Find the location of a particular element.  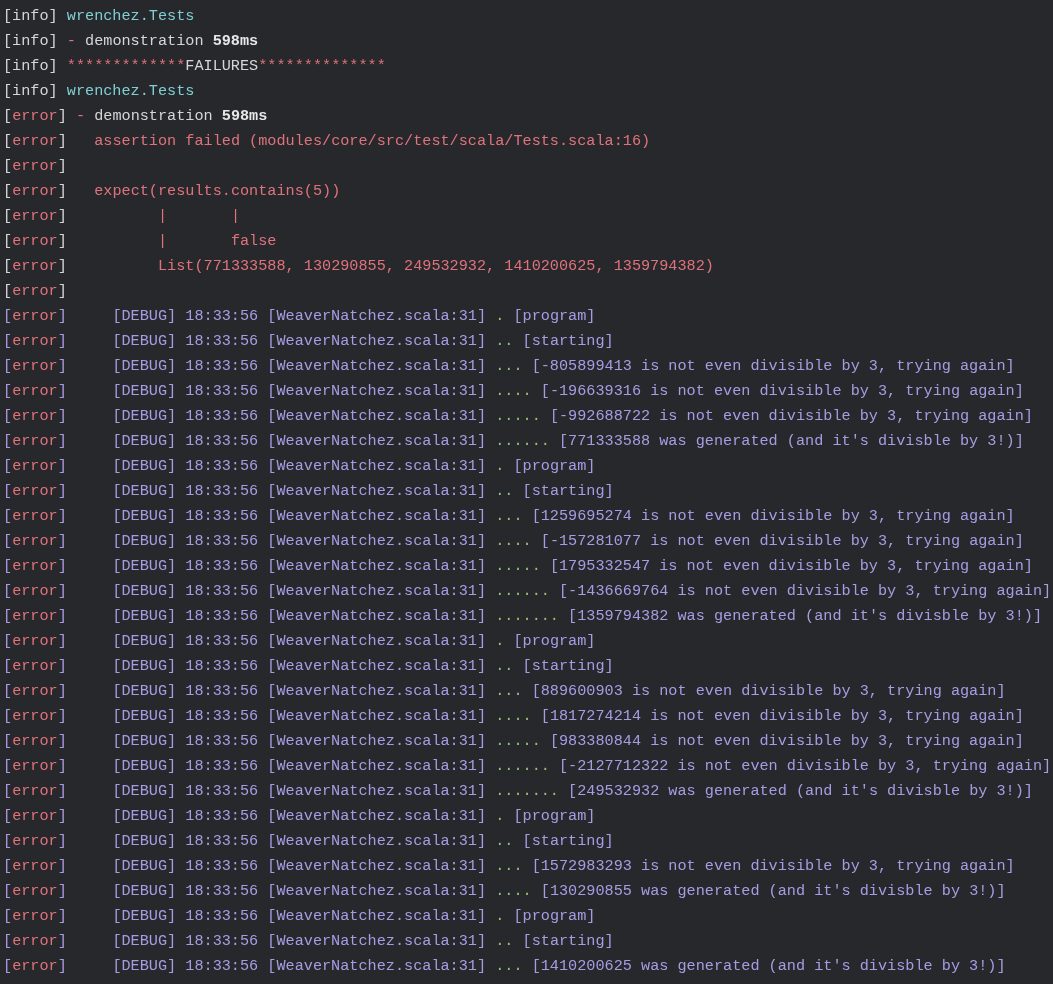

log-line: [info] - demonstration 598ms is located at coordinates (131, 41).